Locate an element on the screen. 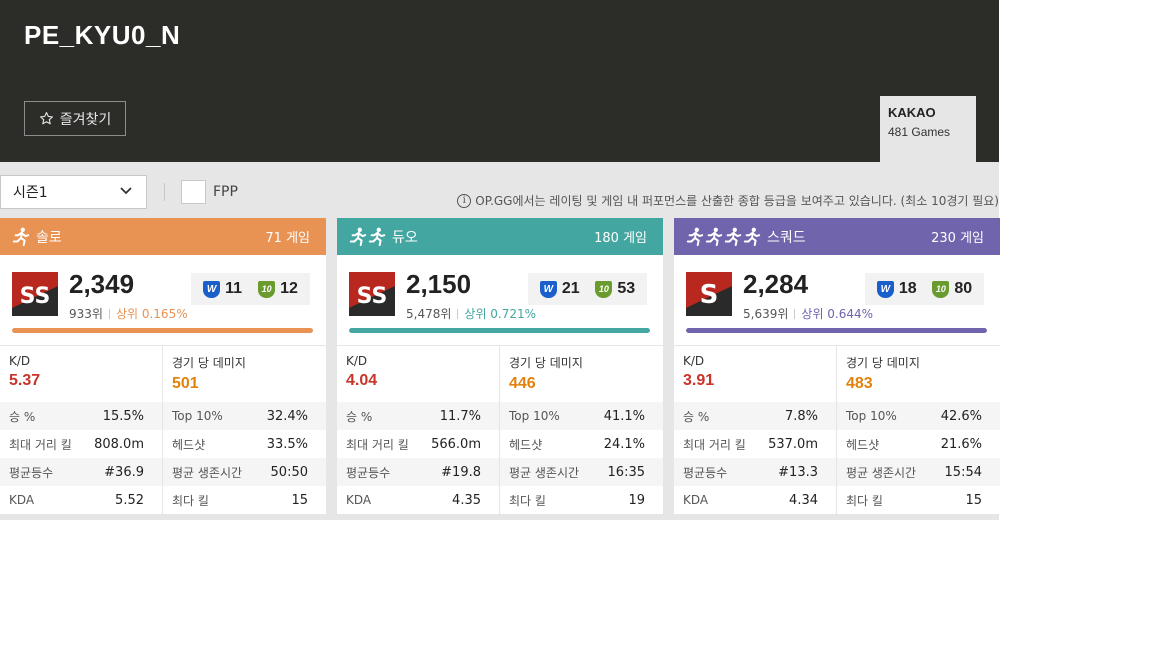 This screenshot has width=1152, height=648. top10-count: 53 is located at coordinates (626, 288).